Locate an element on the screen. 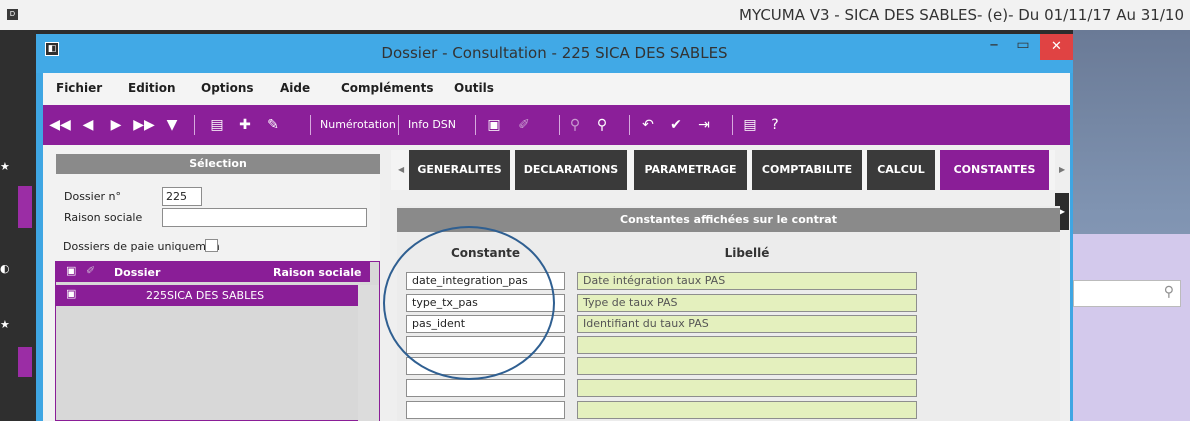 This screenshot has height=421, width=1190. maximize-button: ▭ is located at coordinates (1023, 47).